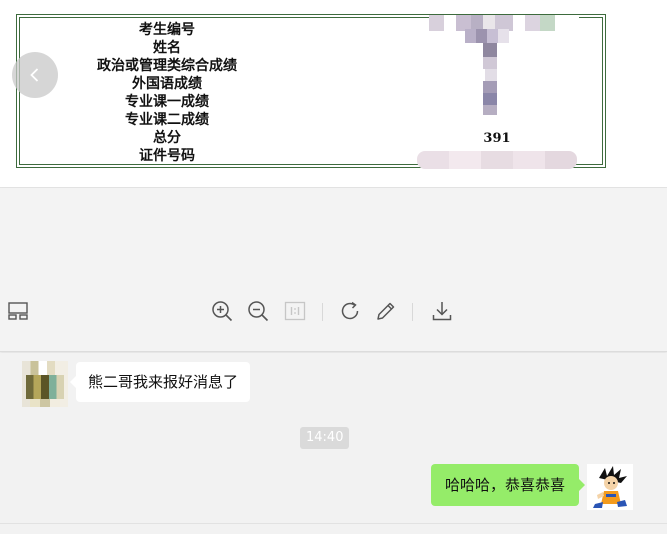 The height and width of the screenshot is (534, 667). I want to click on incoming-message-bubble: 熊二哥我来报好消息了, so click(160, 382).